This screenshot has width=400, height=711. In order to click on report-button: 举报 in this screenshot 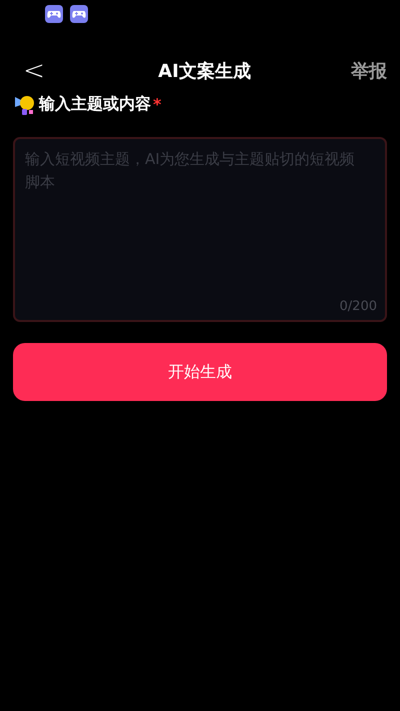, I will do `click(369, 71)`.